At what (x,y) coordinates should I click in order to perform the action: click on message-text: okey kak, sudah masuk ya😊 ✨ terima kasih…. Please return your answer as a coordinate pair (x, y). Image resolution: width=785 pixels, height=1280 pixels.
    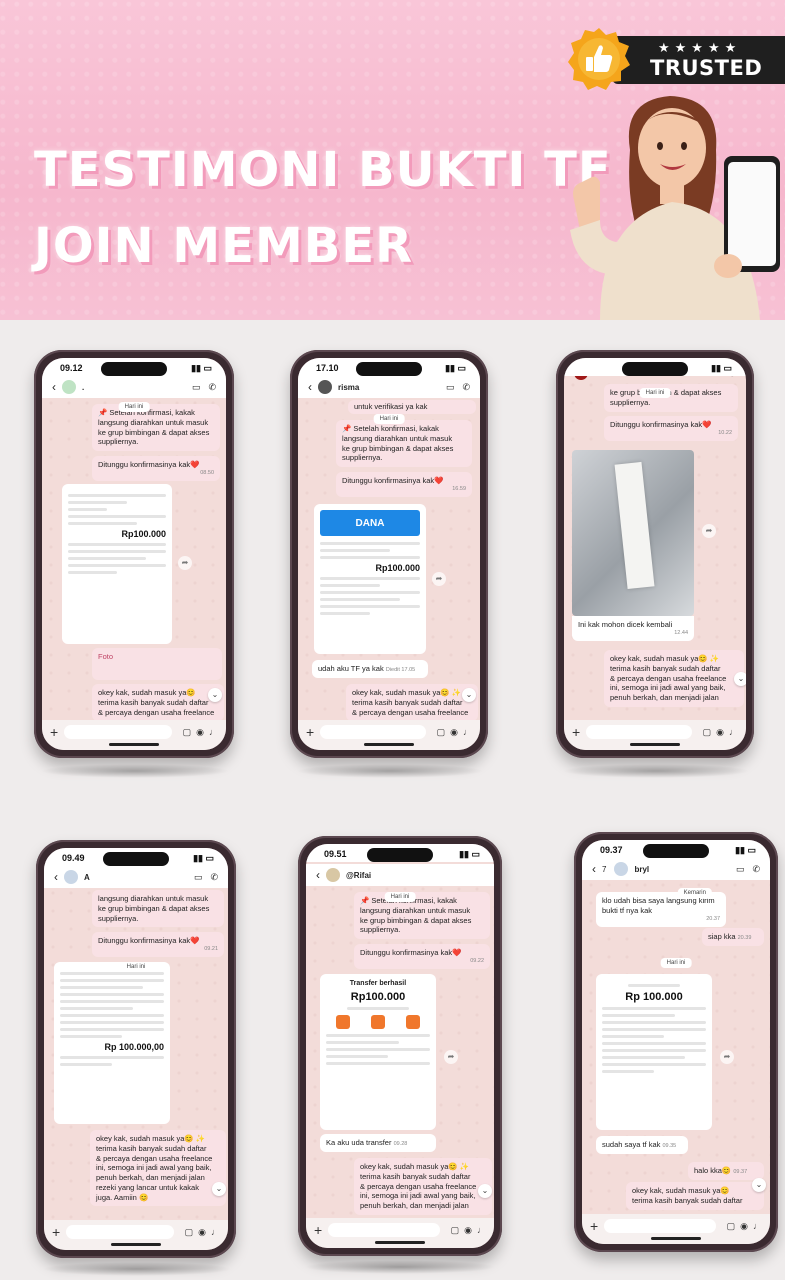
    Looking at the image, I should click on (418, 1186).